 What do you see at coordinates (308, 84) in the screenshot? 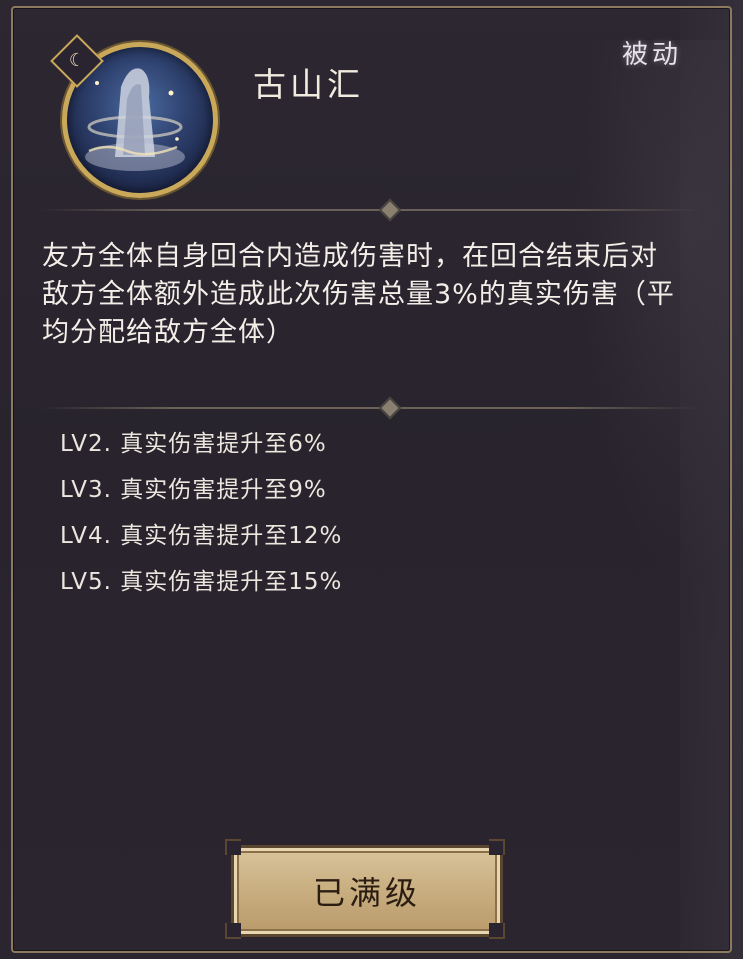
I see `skill-name: 古山汇` at bounding box center [308, 84].